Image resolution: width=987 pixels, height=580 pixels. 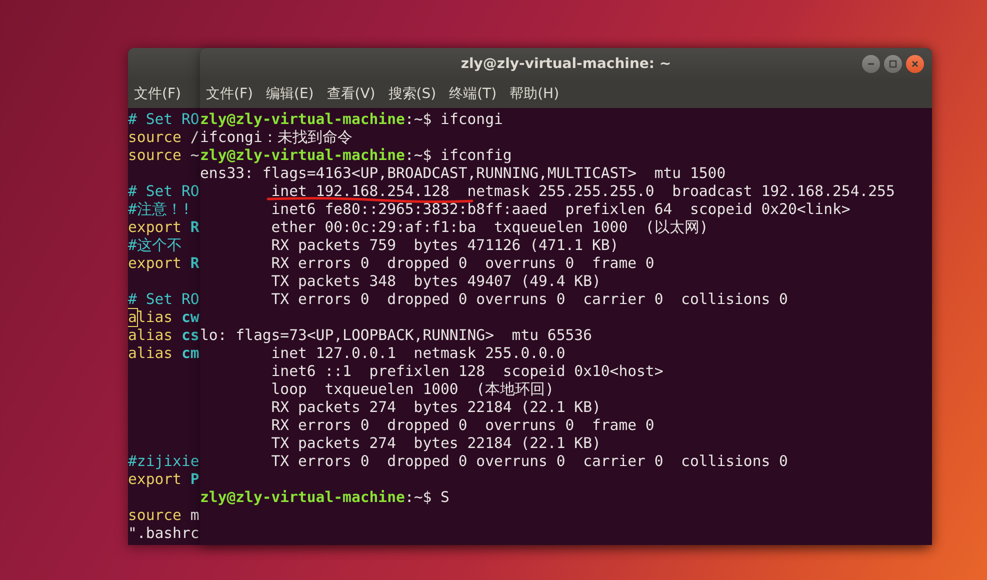 I want to click on menu-item: 搜索(S), so click(x=412, y=94).